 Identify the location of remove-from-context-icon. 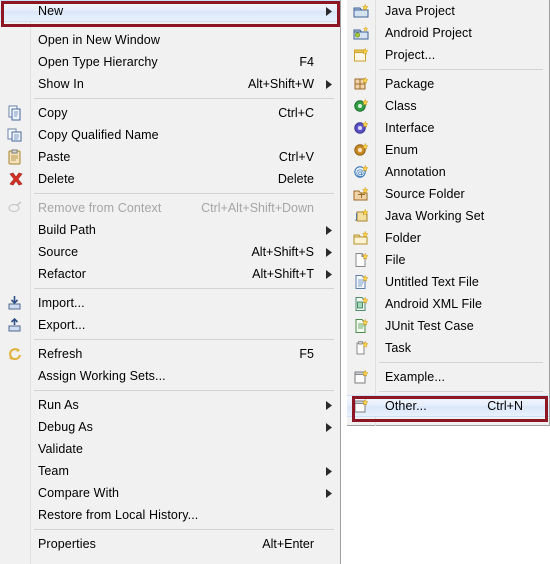
(15, 208).